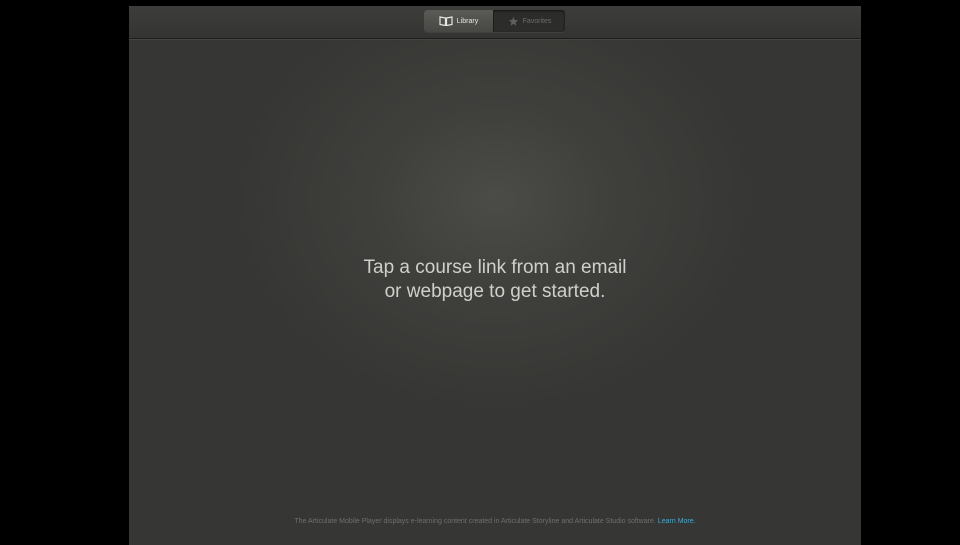  I want to click on tab-library: Library, so click(459, 21).